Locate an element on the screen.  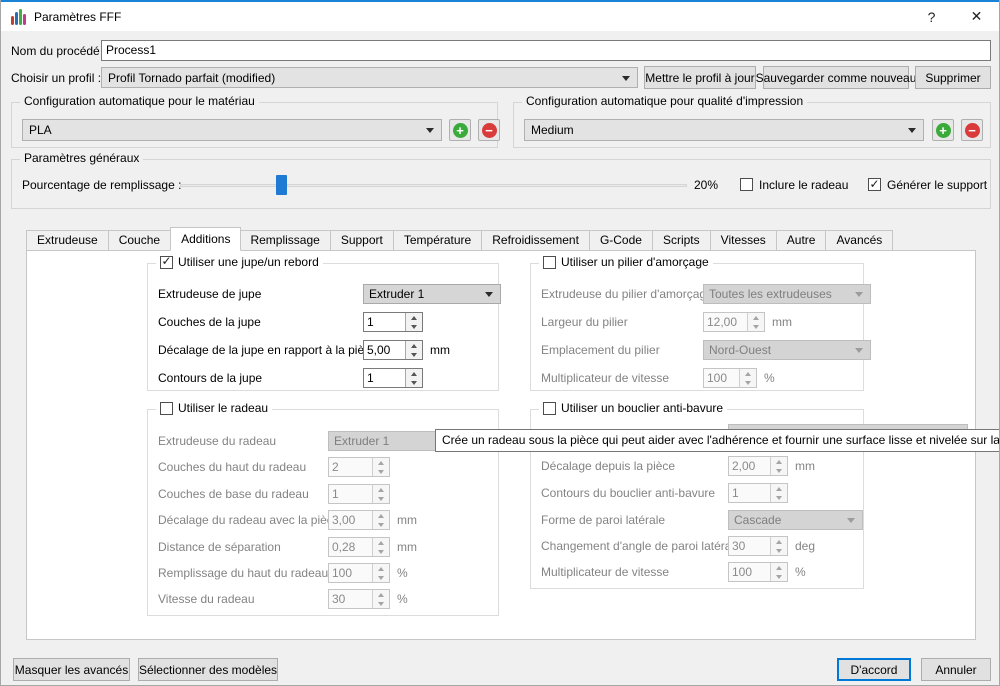
infill-slider is located at coordinates (433, 185).